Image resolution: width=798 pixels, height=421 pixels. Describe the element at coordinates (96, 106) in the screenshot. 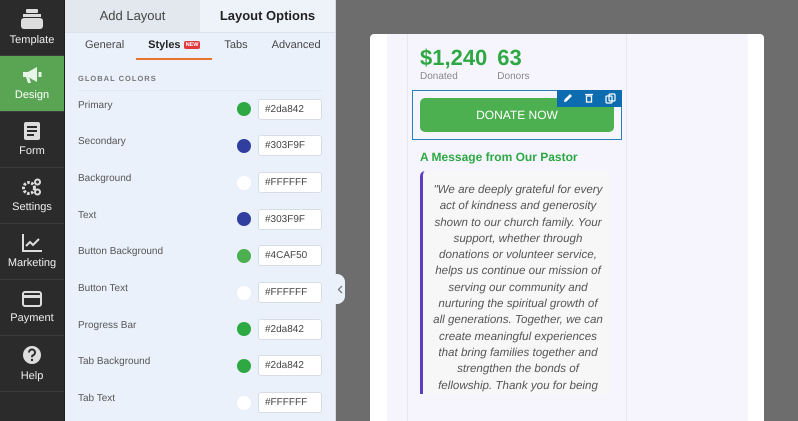

I see `color-label: Primary` at that location.